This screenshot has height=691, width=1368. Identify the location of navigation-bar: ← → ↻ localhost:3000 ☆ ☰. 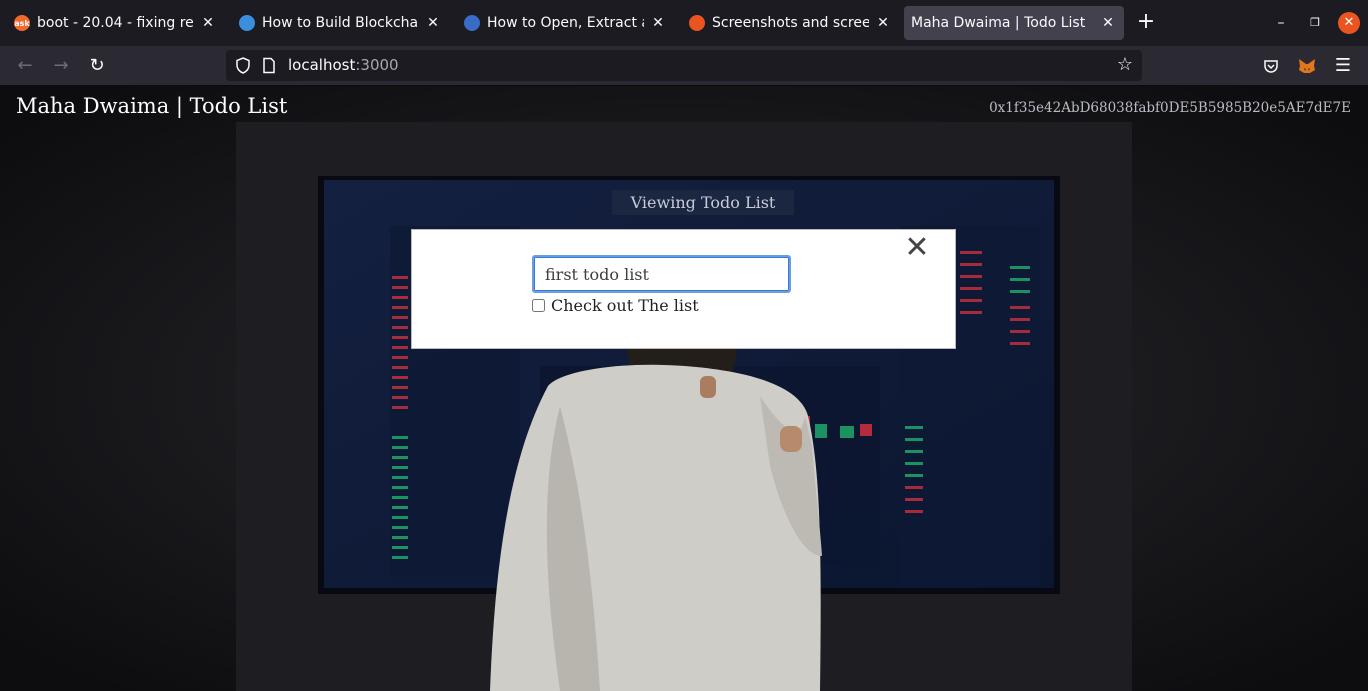
(684, 66).